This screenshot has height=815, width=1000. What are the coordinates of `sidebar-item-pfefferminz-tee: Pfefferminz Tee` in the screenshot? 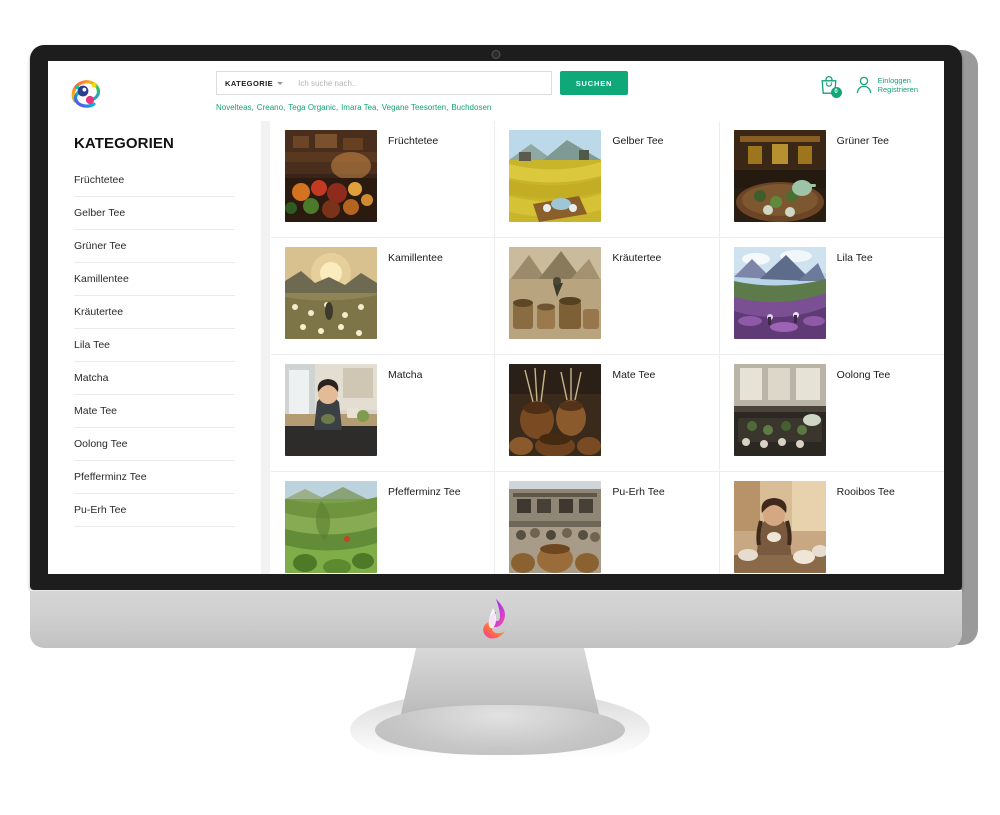 It's located at (154, 482).